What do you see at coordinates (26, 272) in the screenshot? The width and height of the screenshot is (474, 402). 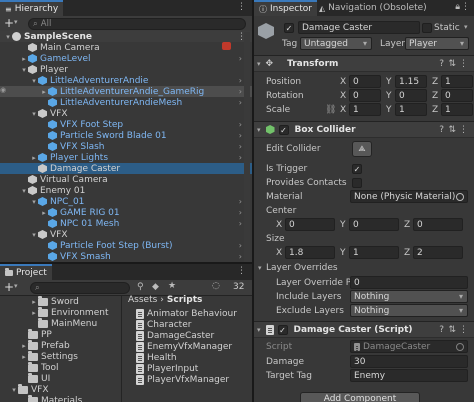 I see `tab-project: Project` at bounding box center [26, 272].